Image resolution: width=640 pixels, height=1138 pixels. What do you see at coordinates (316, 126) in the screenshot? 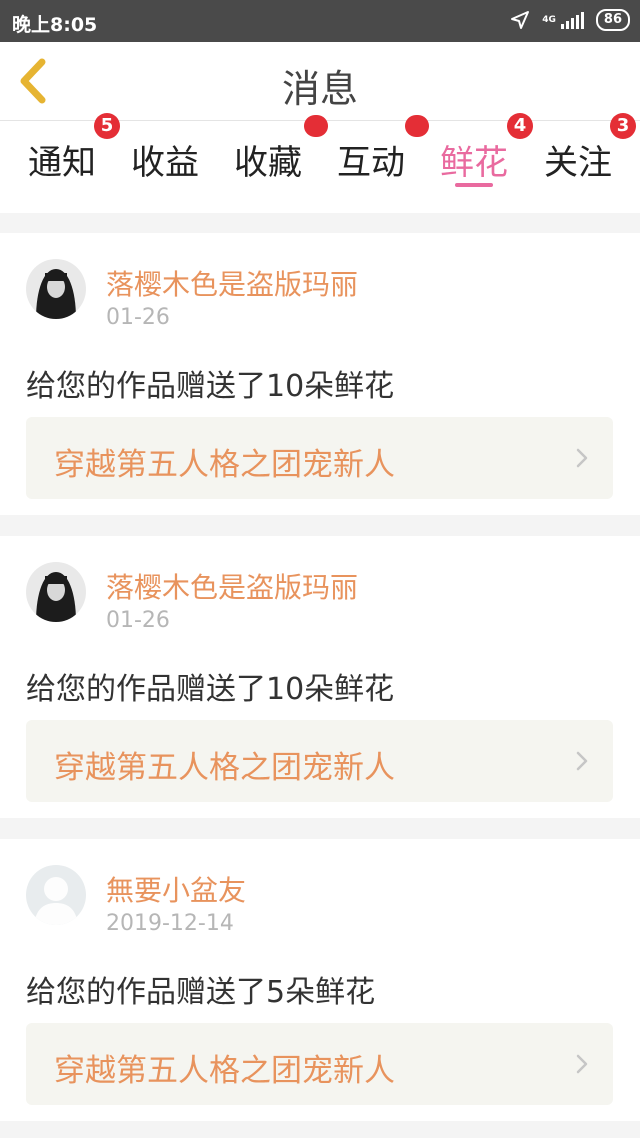
I see `tab-favorites-badge` at bounding box center [316, 126].